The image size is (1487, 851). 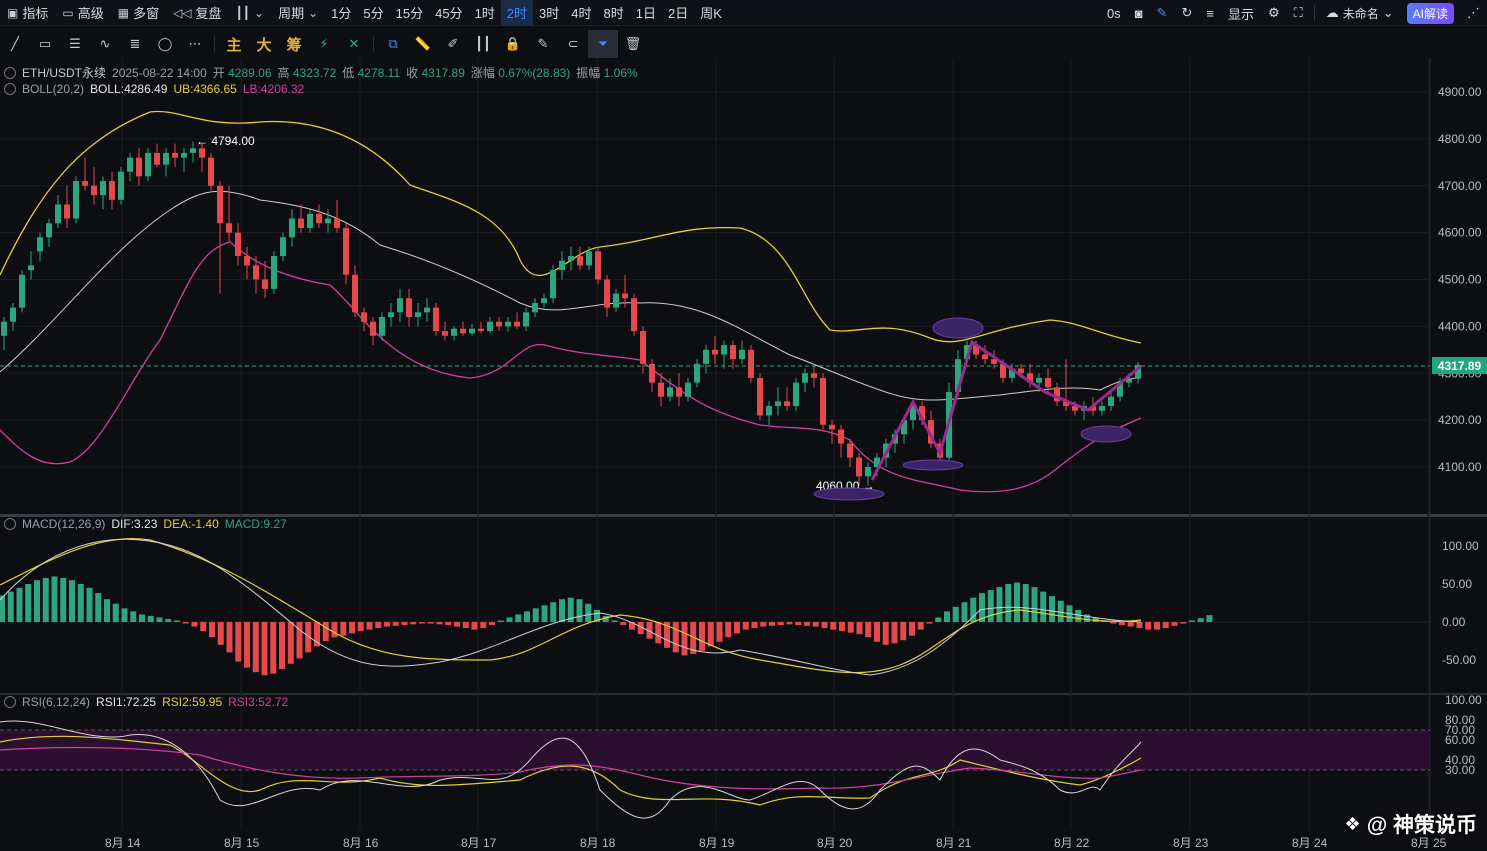 What do you see at coordinates (835, 843) in the screenshot?
I see `x-tick: 8月 20` at bounding box center [835, 843].